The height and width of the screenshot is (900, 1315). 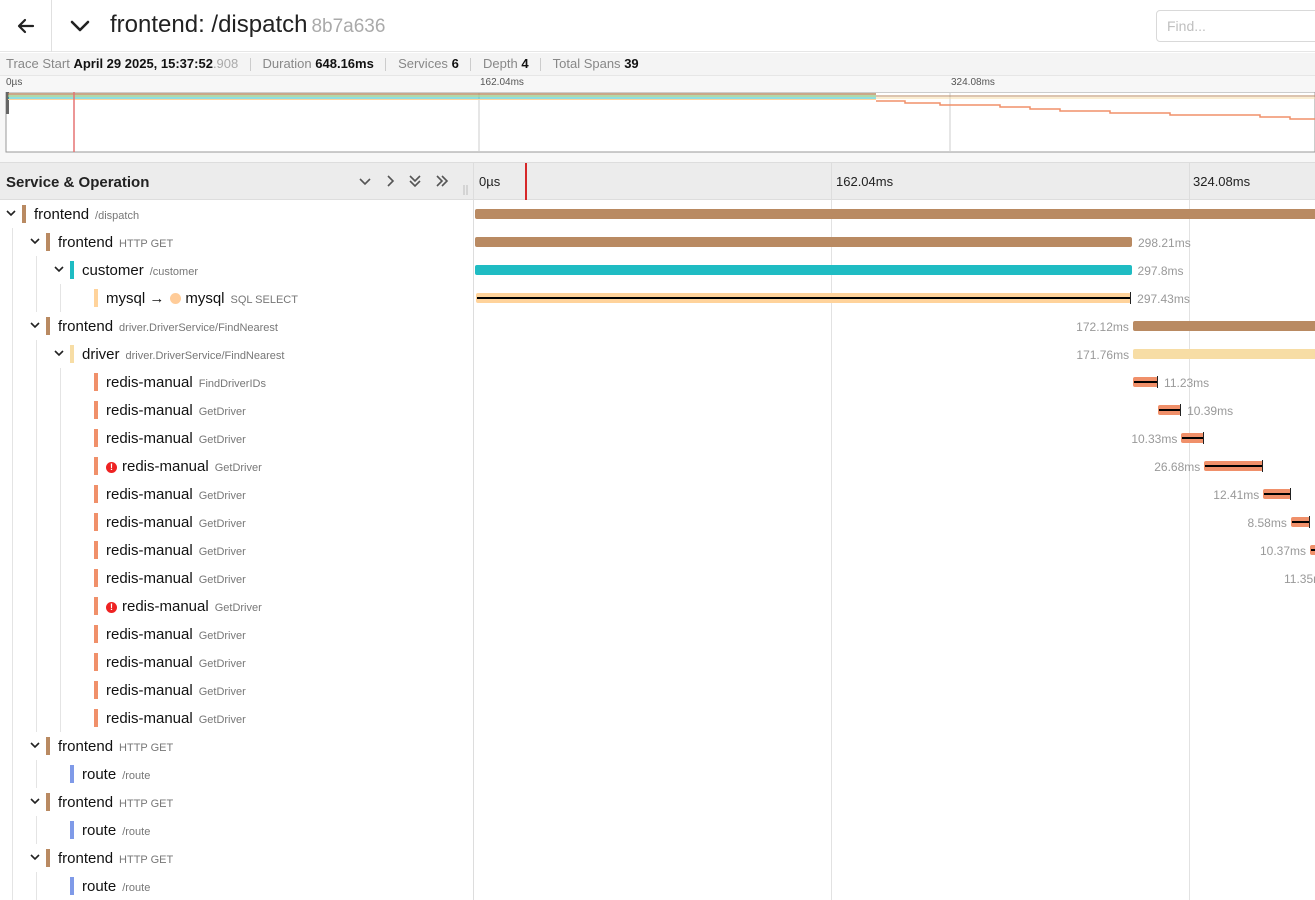 I want to click on span-row: frontend/dispatch, so click(x=657, y=214).